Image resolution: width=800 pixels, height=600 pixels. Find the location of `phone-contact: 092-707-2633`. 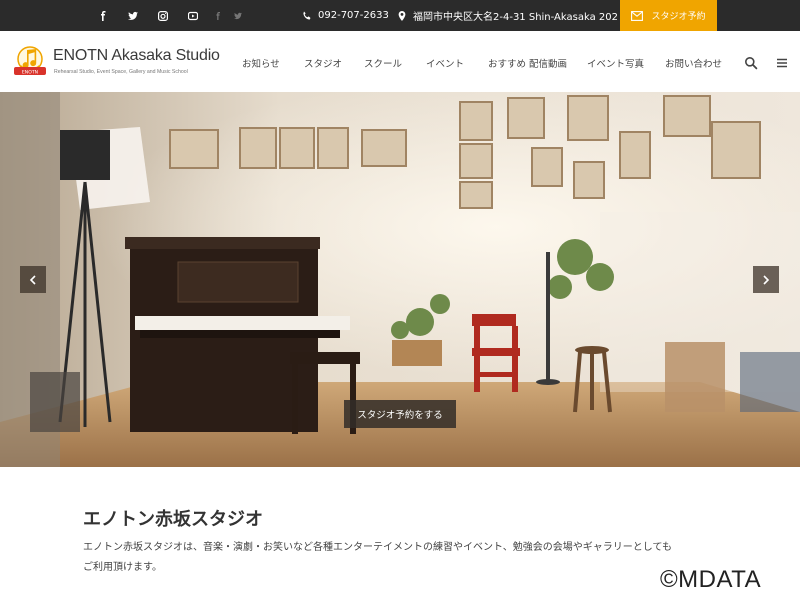

phone-contact: 092-707-2633 is located at coordinates (345, 15).